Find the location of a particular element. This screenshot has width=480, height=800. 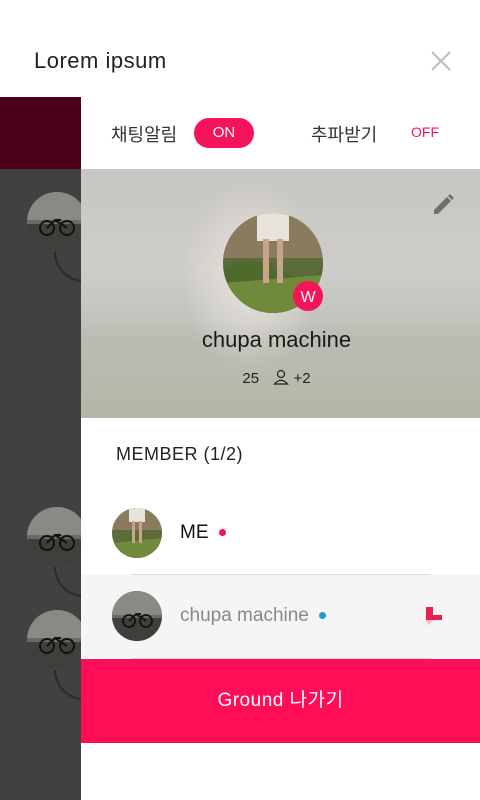

close-button is located at coordinates (441, 61).